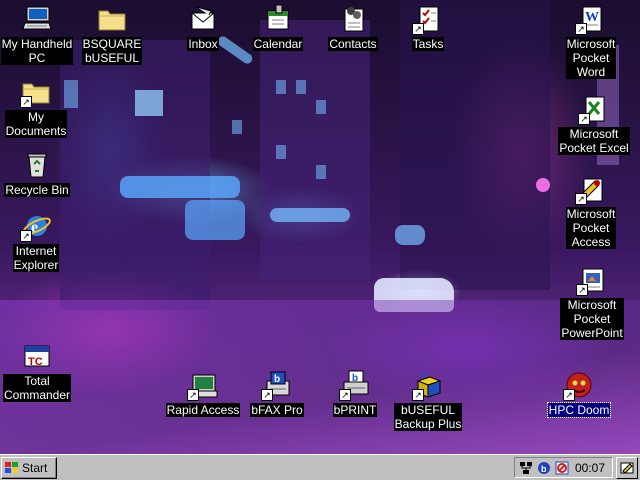  What do you see at coordinates (37, 165) in the screenshot?
I see `recycle-bin-icon` at bounding box center [37, 165].